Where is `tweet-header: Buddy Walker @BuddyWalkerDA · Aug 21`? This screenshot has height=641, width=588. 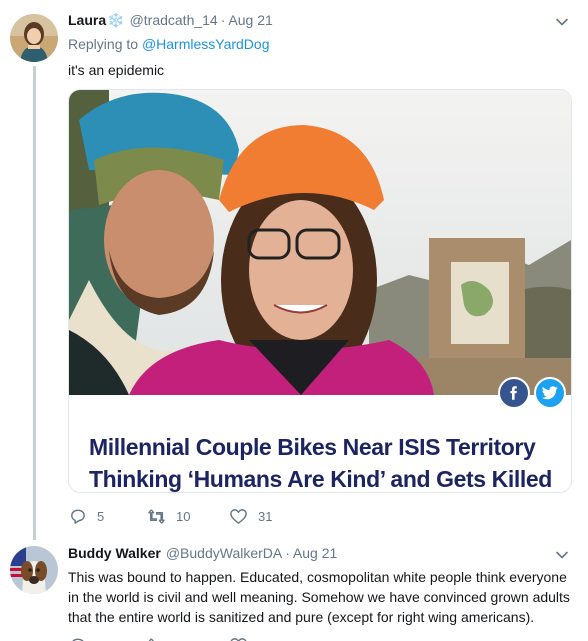 tweet-header: Buddy Walker @BuddyWalkerDA · Aug 21 is located at coordinates (202, 553).